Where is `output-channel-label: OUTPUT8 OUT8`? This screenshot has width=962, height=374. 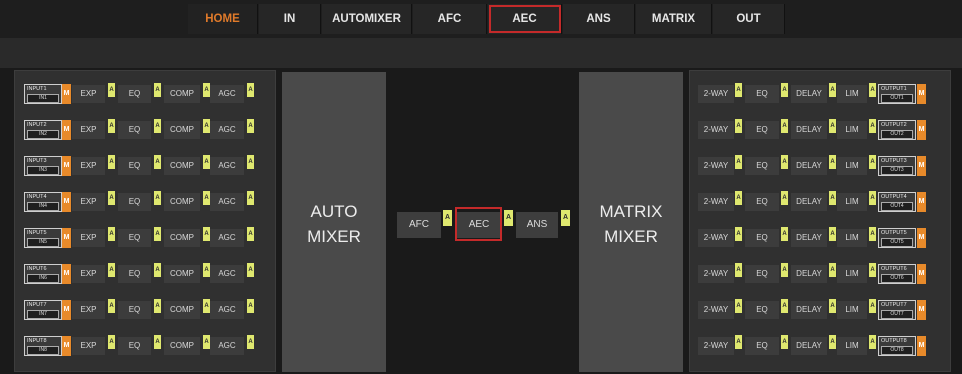 output-channel-label: OUTPUT8 OUT8 is located at coordinates (897, 346).